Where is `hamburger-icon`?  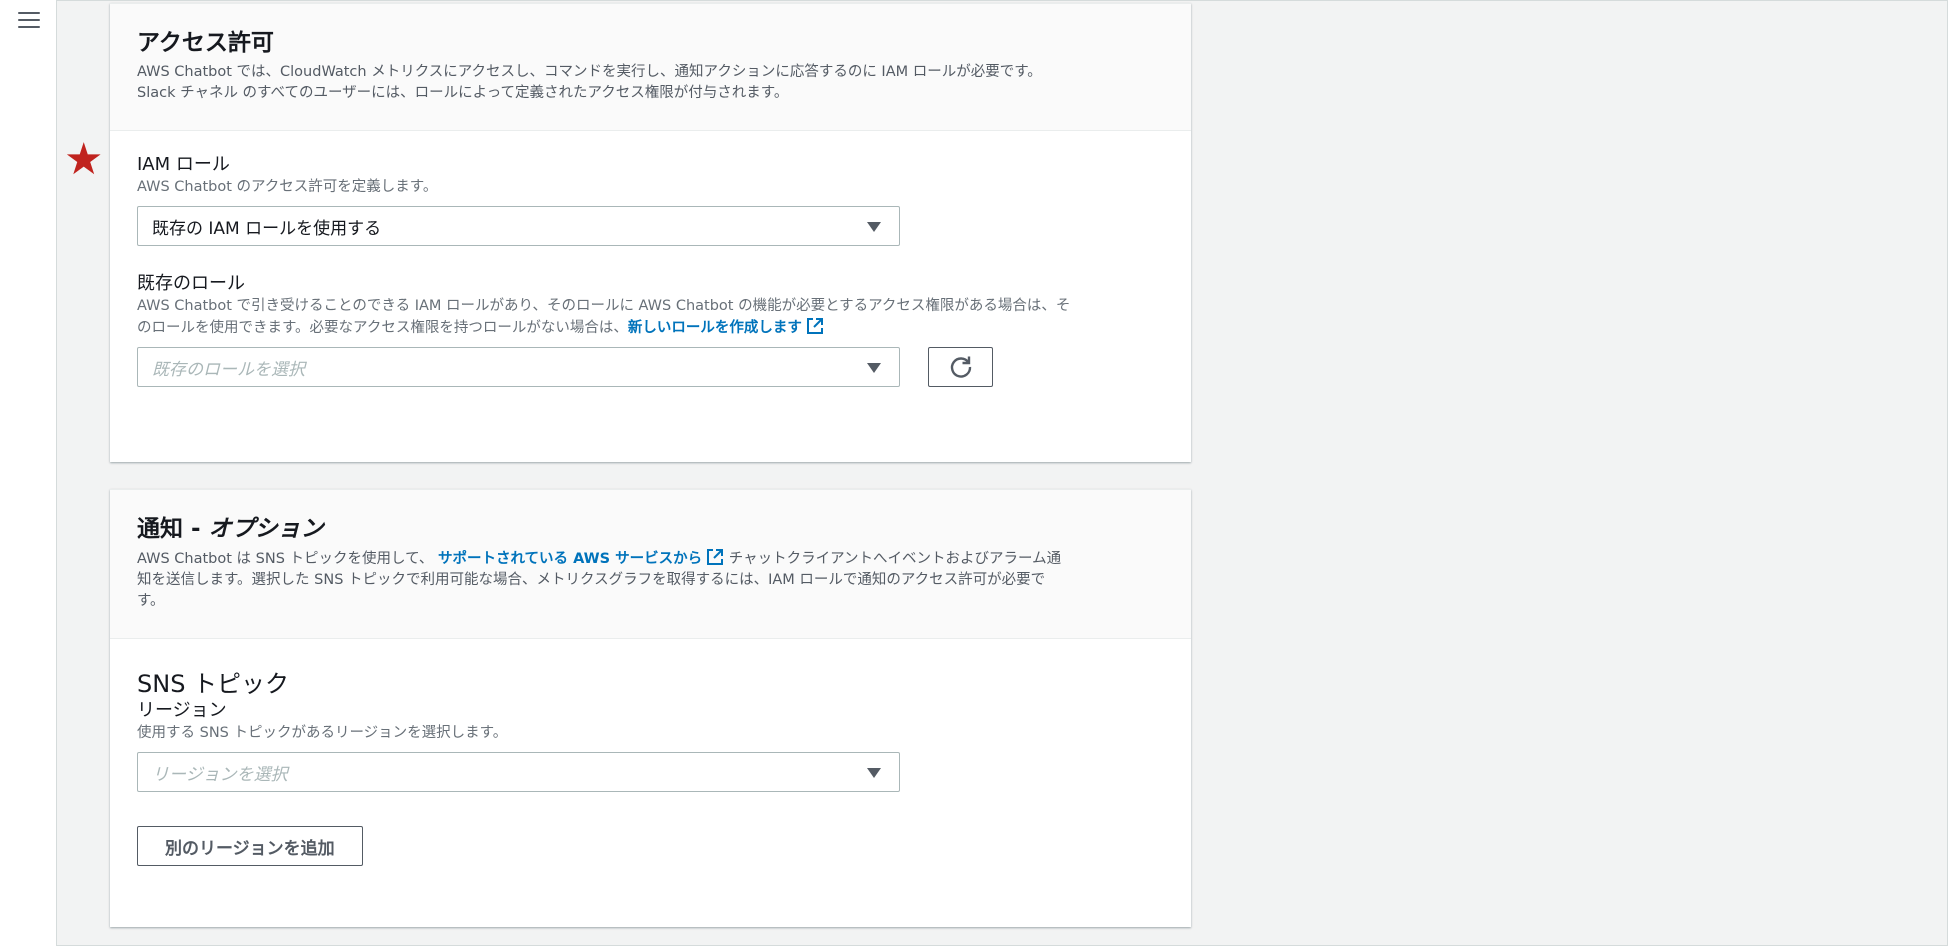 hamburger-icon is located at coordinates (29, 20).